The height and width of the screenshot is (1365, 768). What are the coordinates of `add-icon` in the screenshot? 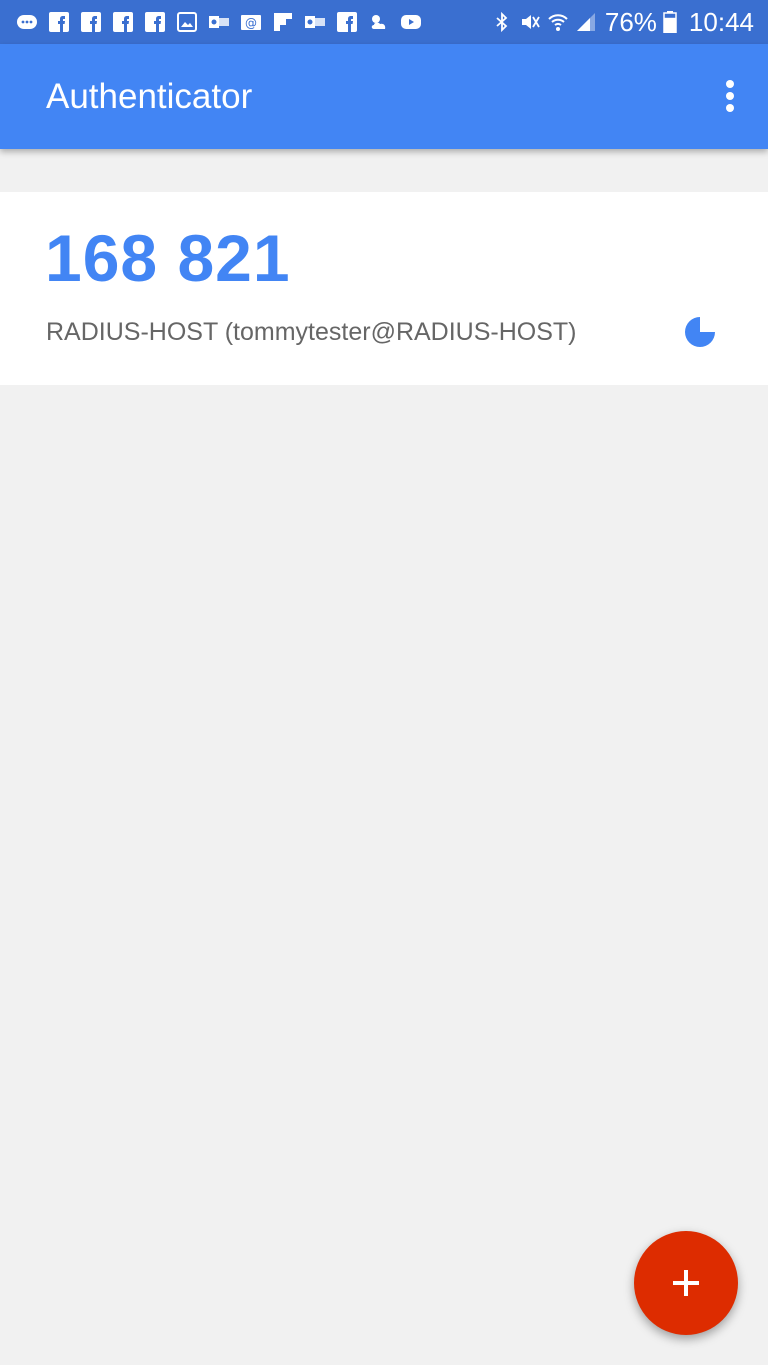 It's located at (686, 1283).